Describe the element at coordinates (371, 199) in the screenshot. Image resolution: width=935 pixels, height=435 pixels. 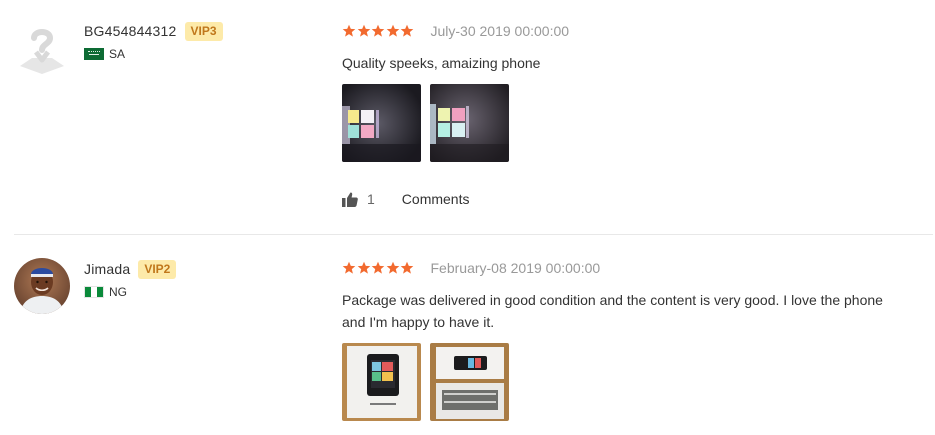
I see `like-count: 1` at that location.